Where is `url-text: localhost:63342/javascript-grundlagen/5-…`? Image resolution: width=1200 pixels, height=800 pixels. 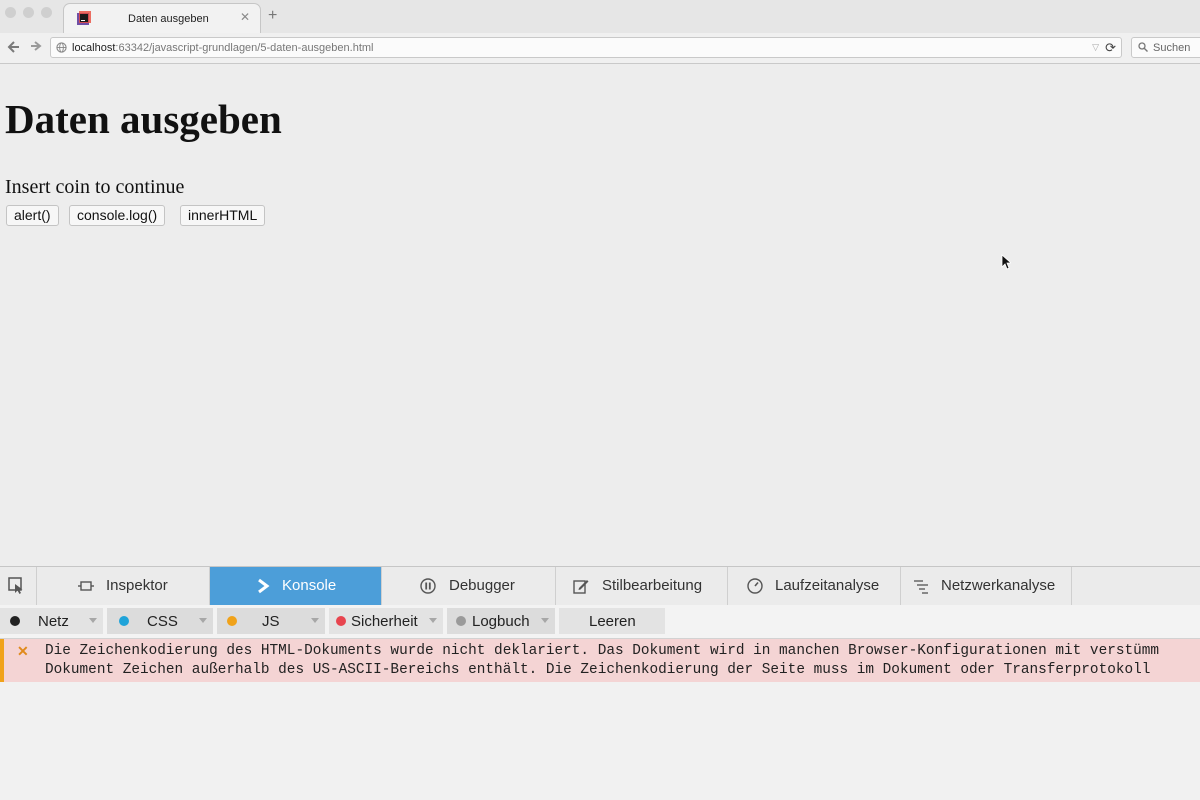
url-text: localhost:63342/javascript-grundlagen/5-… is located at coordinates (223, 48).